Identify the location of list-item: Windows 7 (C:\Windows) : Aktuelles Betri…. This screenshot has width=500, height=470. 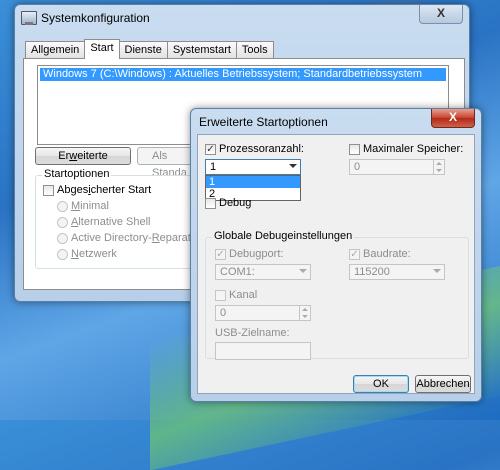
(243, 74).